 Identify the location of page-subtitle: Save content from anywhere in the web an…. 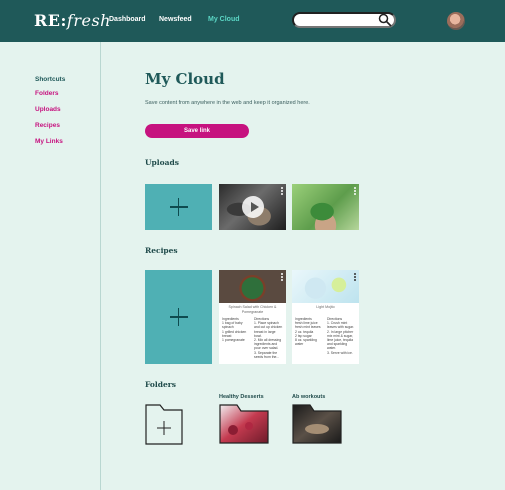
(227, 103).